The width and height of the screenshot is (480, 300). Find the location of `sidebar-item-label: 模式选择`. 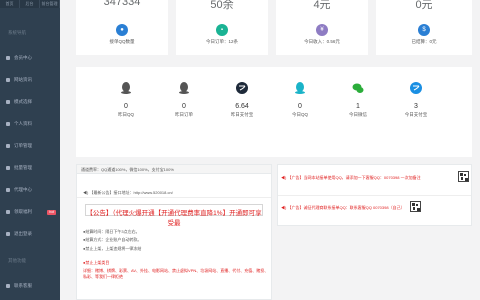

sidebar-item-label: 模式选择 is located at coordinates (23, 101).